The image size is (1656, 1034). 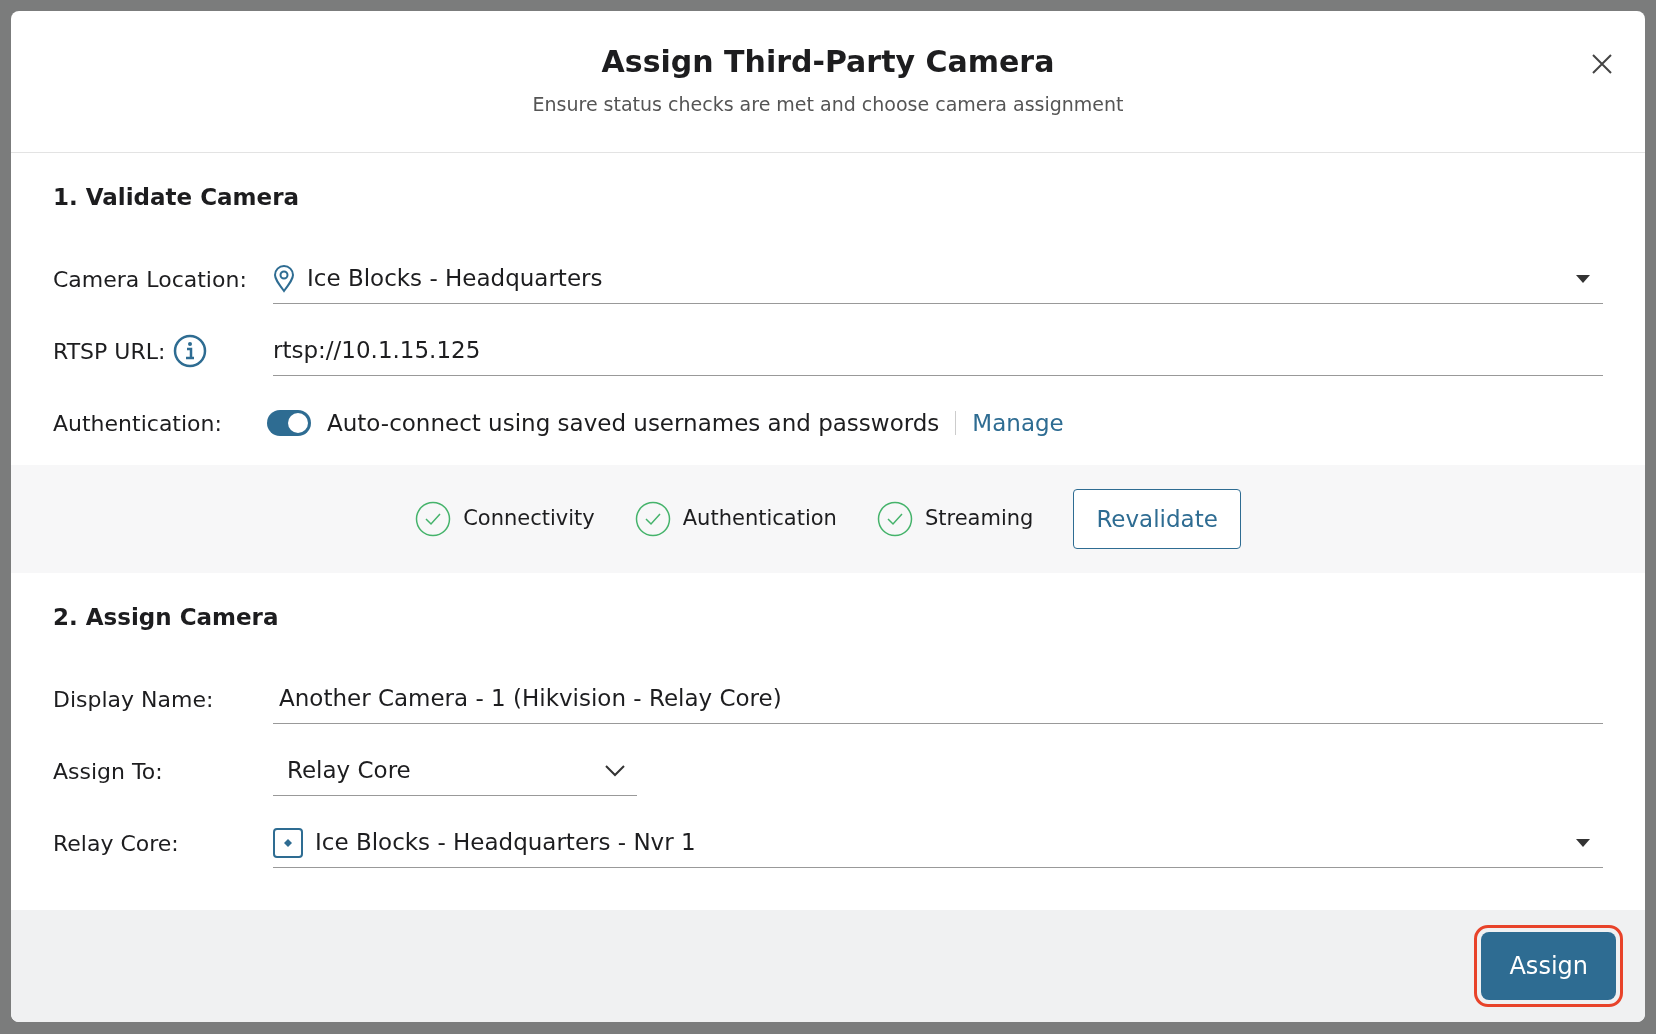 I want to click on map-pin-icon, so click(x=284, y=278).